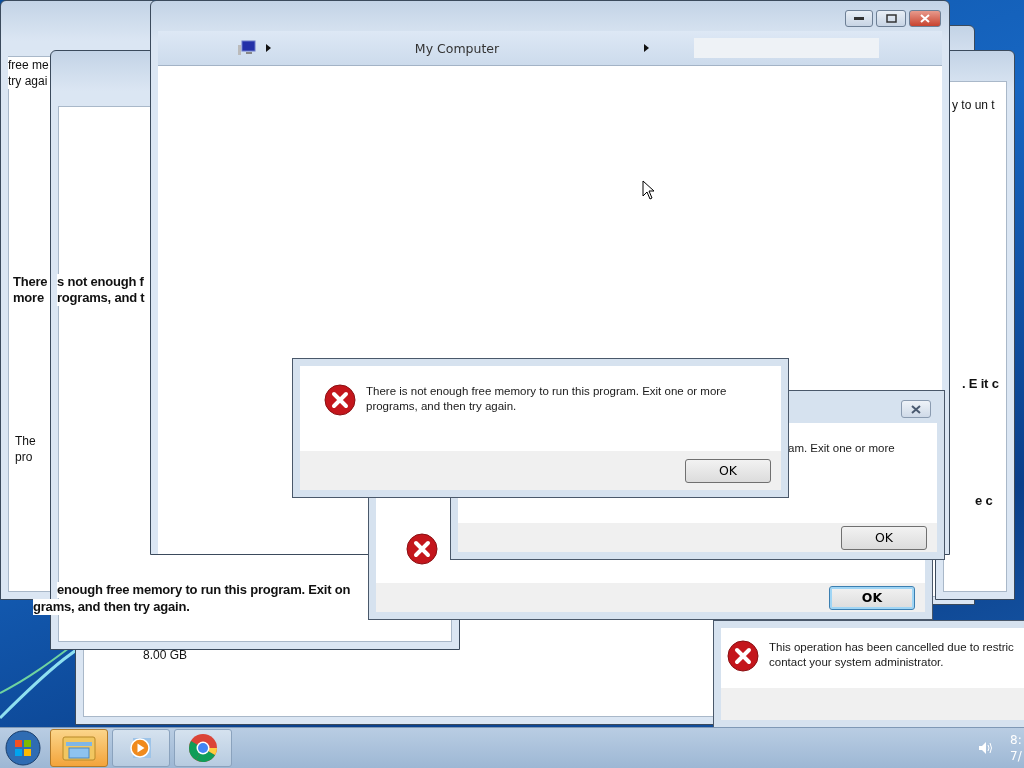  Describe the element at coordinates (23, 748) in the screenshot. I see `start-button` at that location.